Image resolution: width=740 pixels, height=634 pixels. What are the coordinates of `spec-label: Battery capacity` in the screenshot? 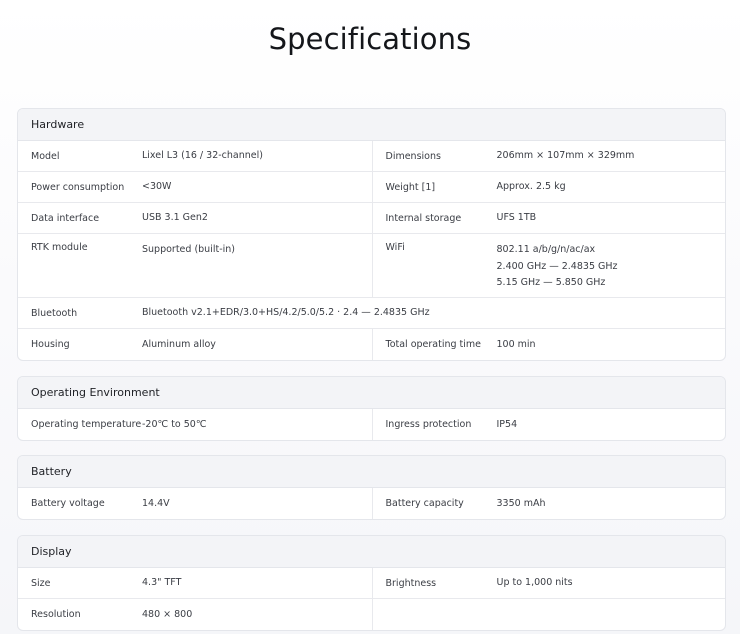 It's located at (424, 503).